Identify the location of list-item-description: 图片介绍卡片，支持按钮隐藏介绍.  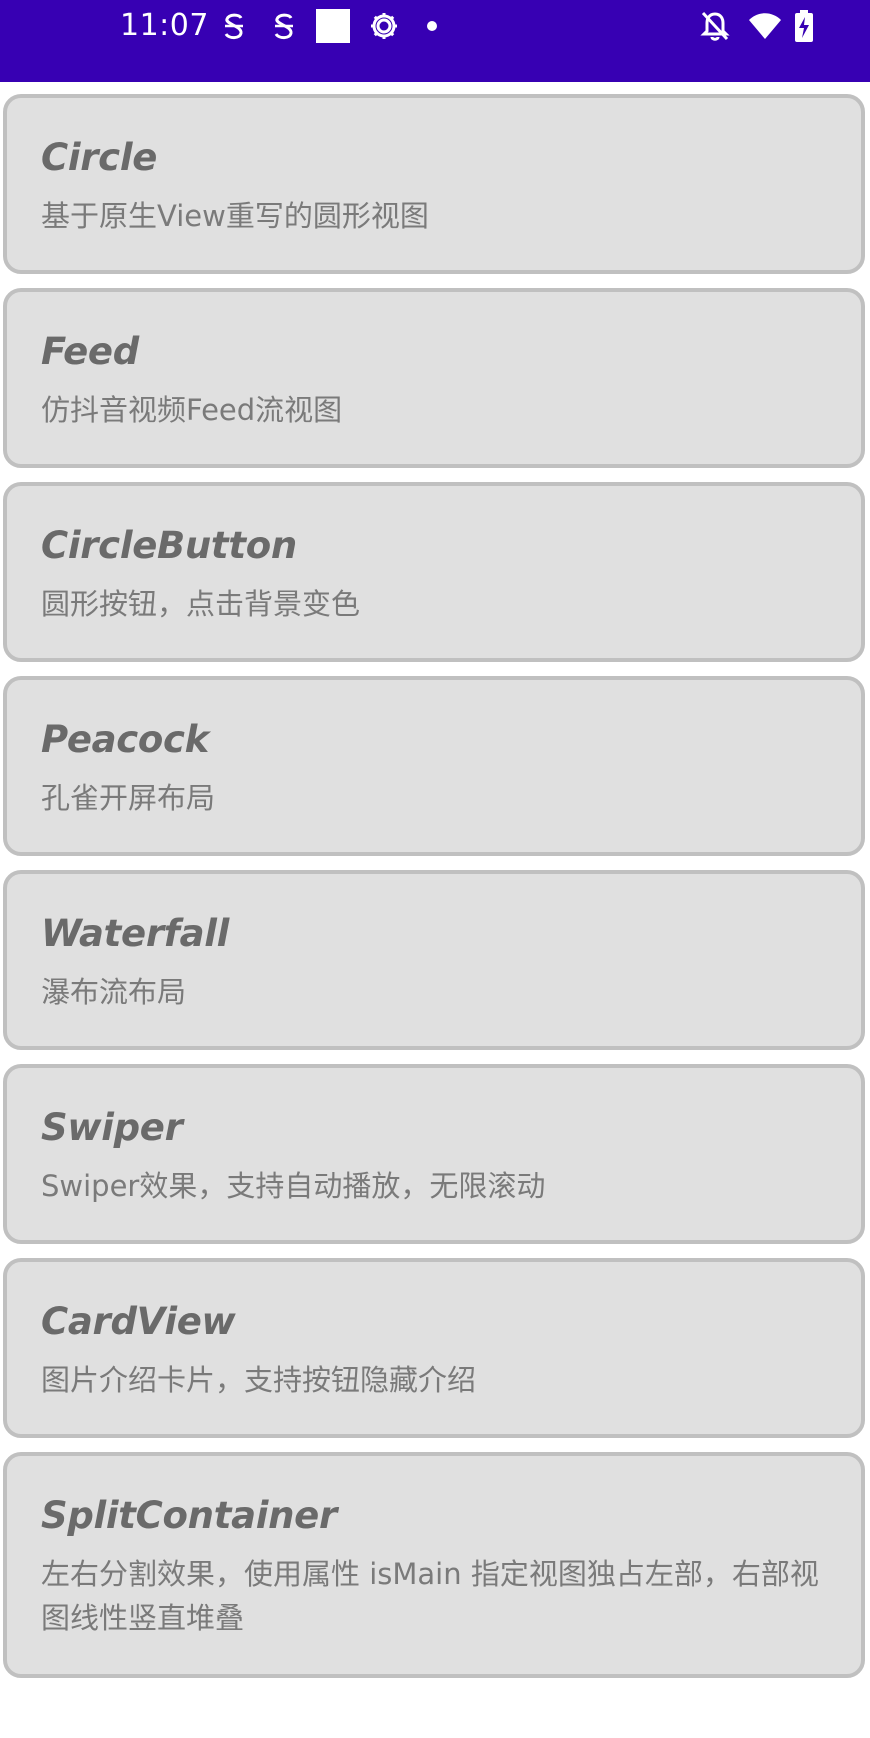
(259, 1380).